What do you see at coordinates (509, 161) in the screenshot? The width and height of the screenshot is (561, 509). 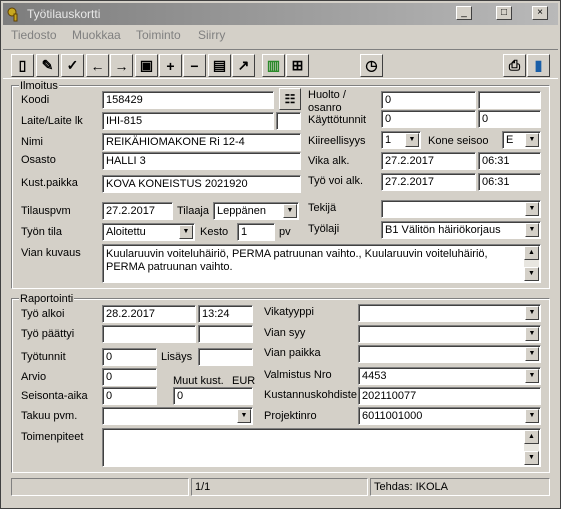 I see `vikaalk-time-field: 06:31` at bounding box center [509, 161].